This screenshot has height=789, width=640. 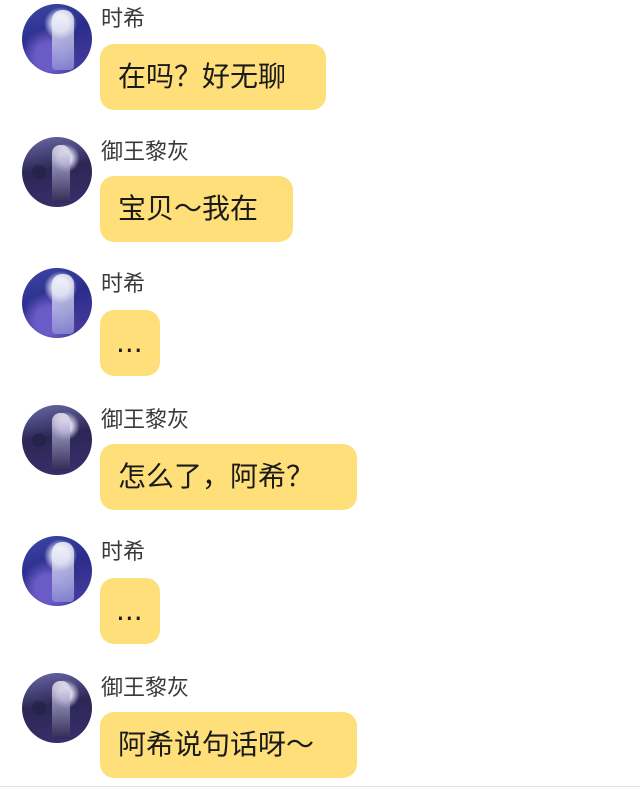 I want to click on message-bubble: 宝贝～我在, so click(x=196, y=209).